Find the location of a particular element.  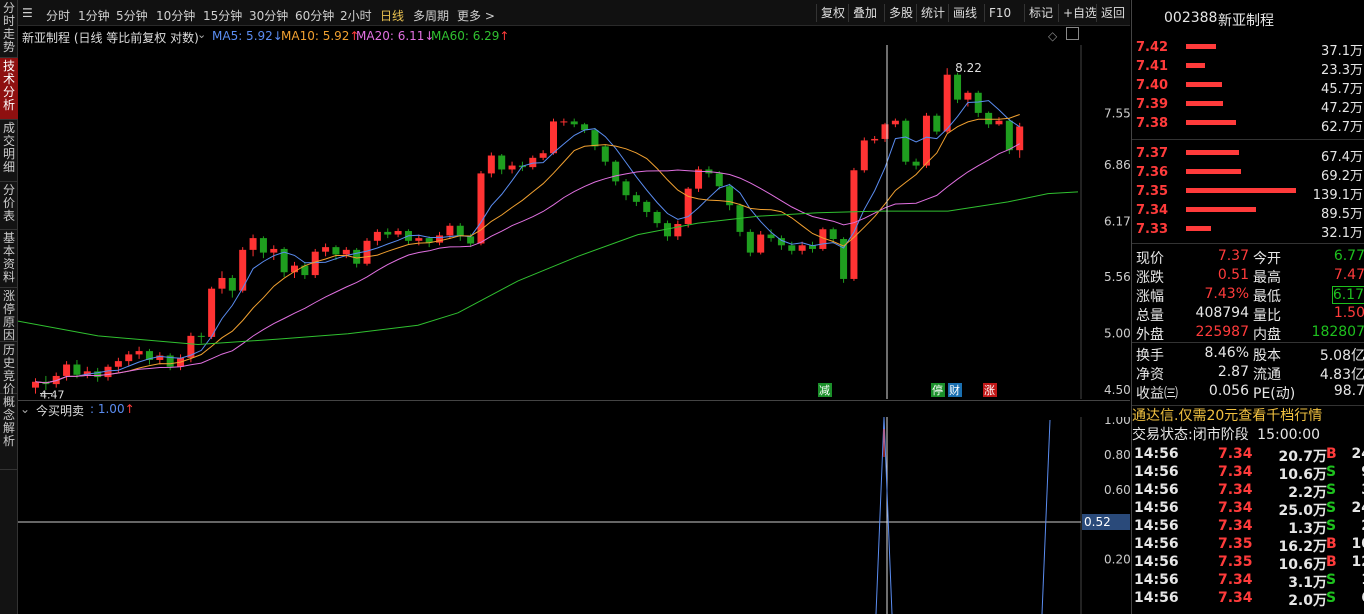

period-tab-7: 2小时 is located at coordinates (356, 15).